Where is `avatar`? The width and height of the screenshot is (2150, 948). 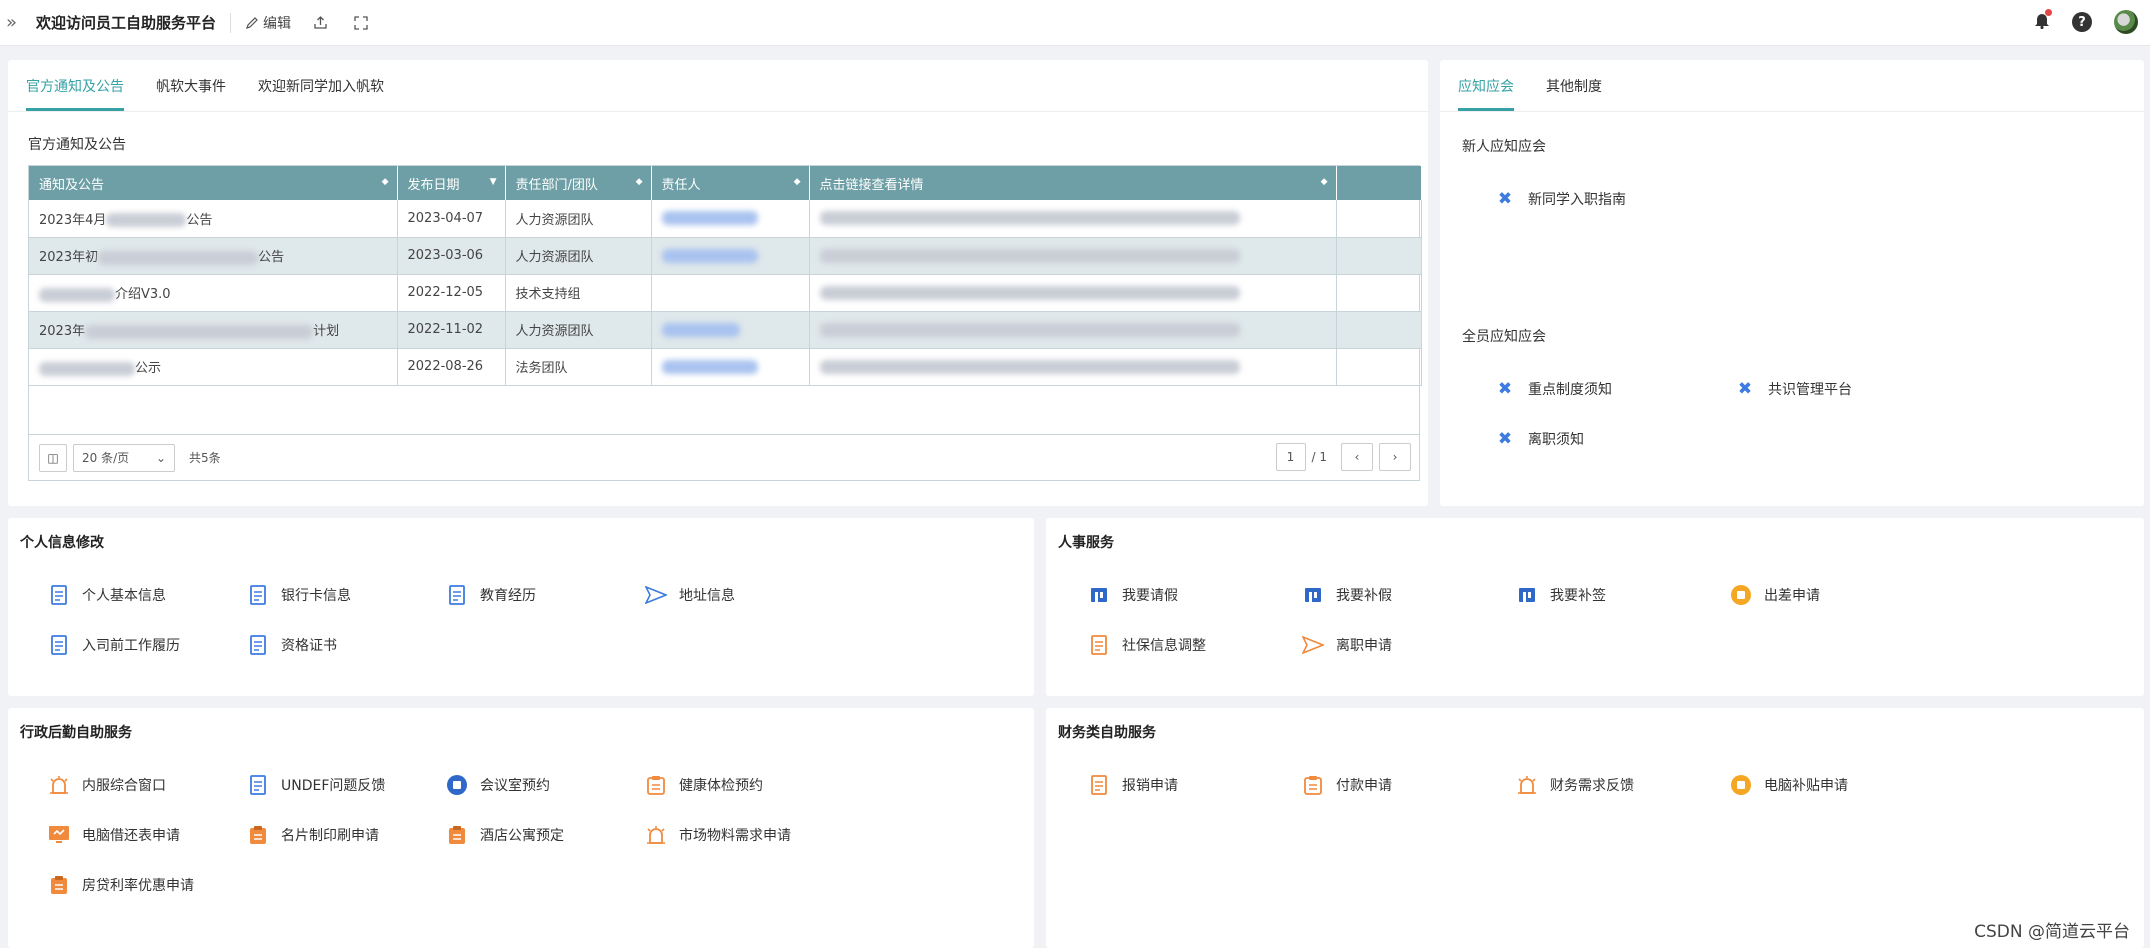 avatar is located at coordinates (2126, 22).